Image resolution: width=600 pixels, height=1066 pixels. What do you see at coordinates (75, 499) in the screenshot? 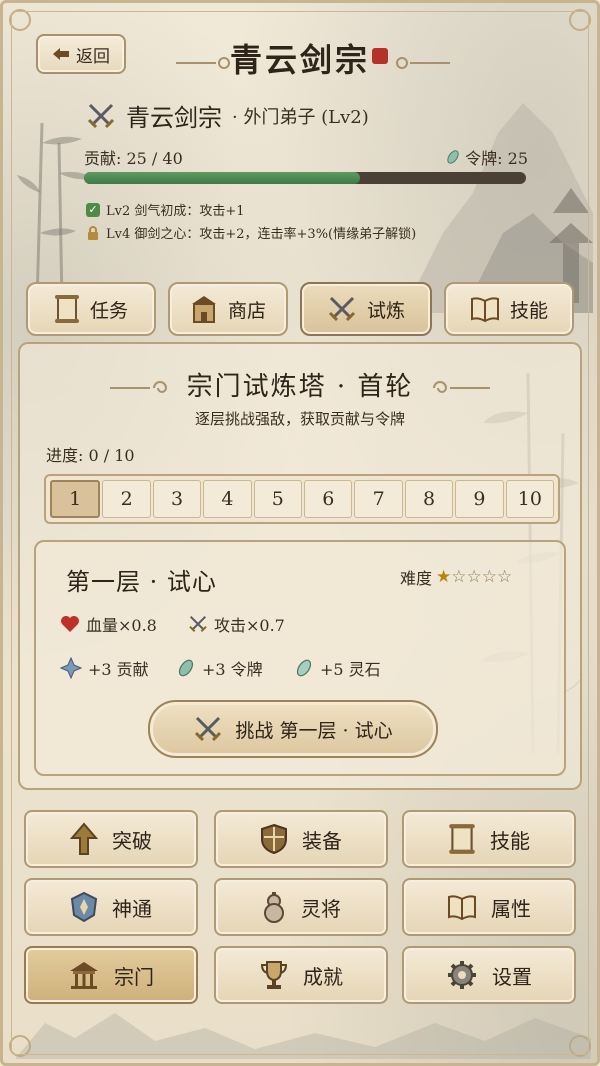
I see `level-button: 1` at bounding box center [75, 499].